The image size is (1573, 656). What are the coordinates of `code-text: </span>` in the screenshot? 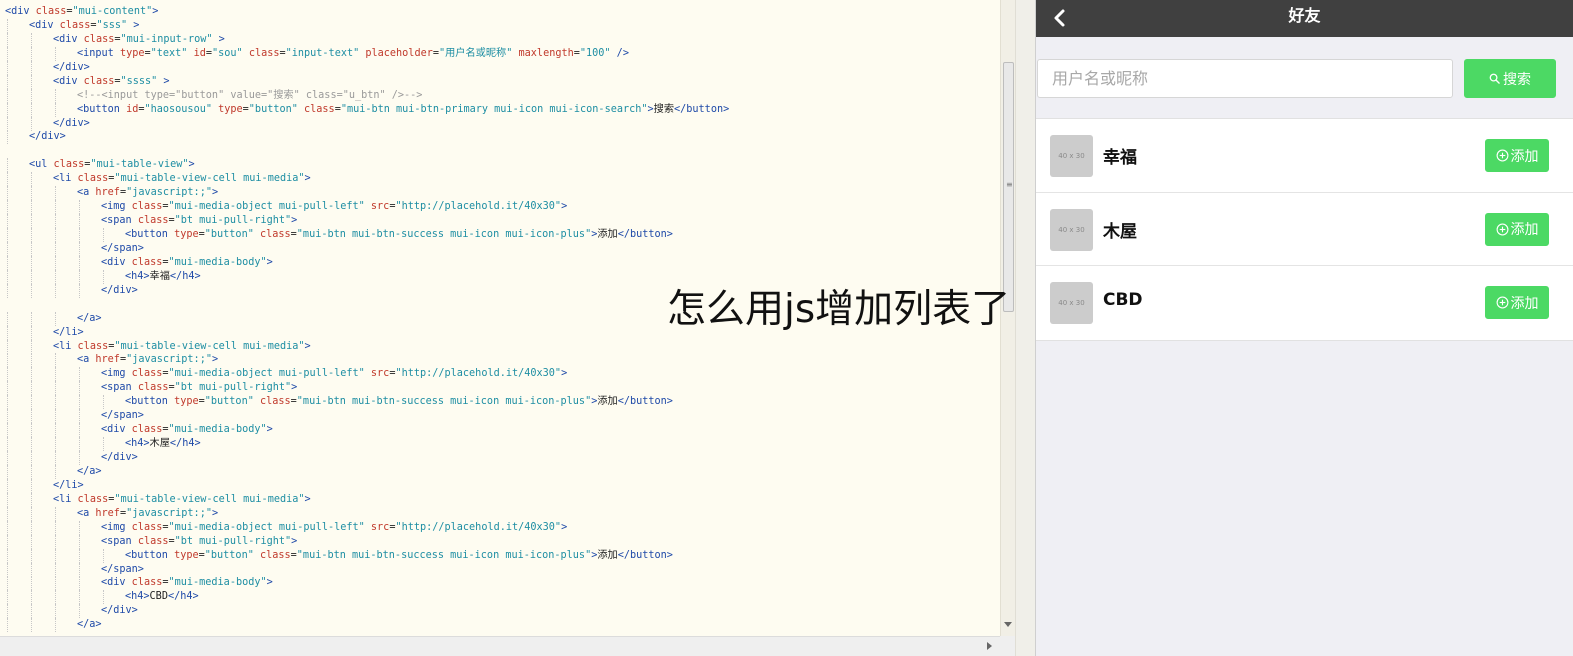 It's located at (122, 249).